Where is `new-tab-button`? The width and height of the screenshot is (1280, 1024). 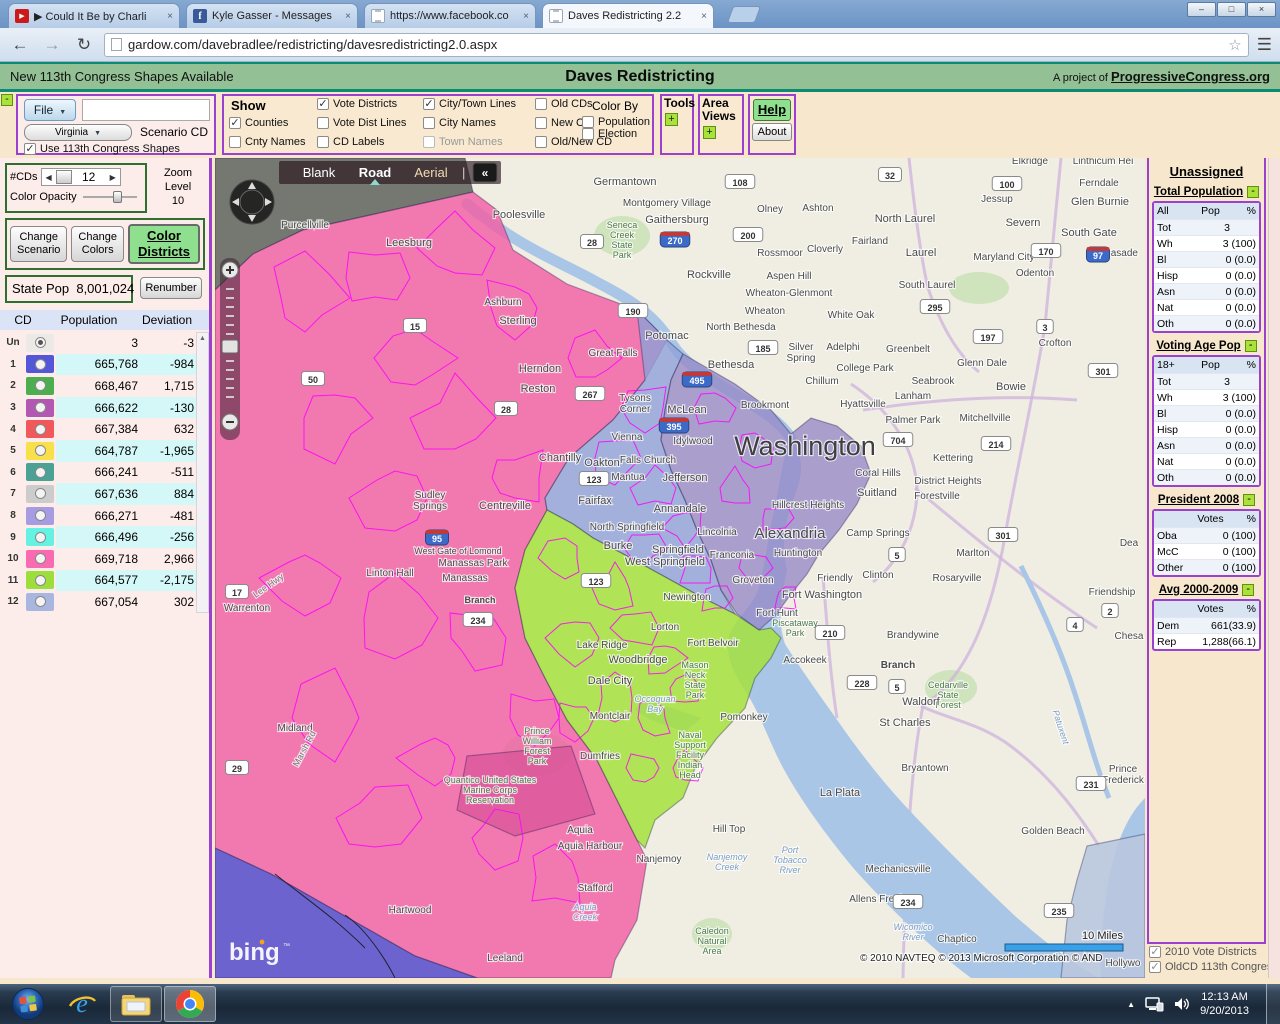 new-tab-button is located at coordinates (744, 14).